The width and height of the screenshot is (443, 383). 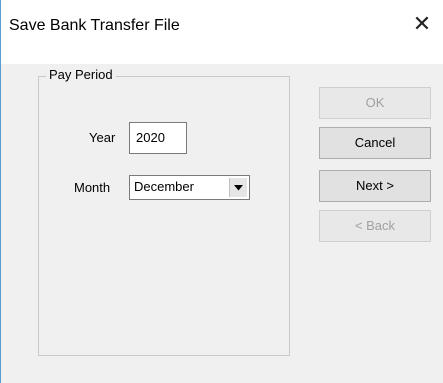 I want to click on chevron-down-icon, so click(x=238, y=187).